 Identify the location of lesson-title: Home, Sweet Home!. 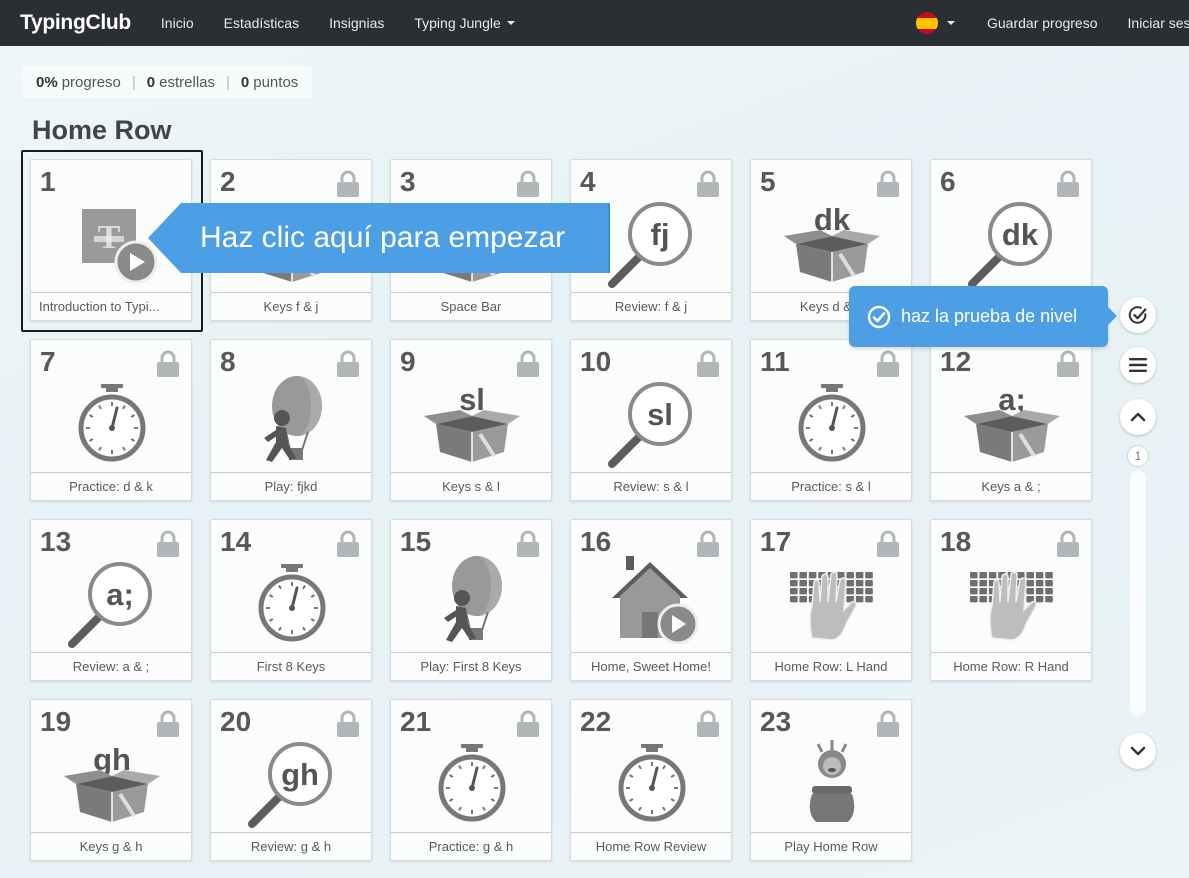
(651, 666).